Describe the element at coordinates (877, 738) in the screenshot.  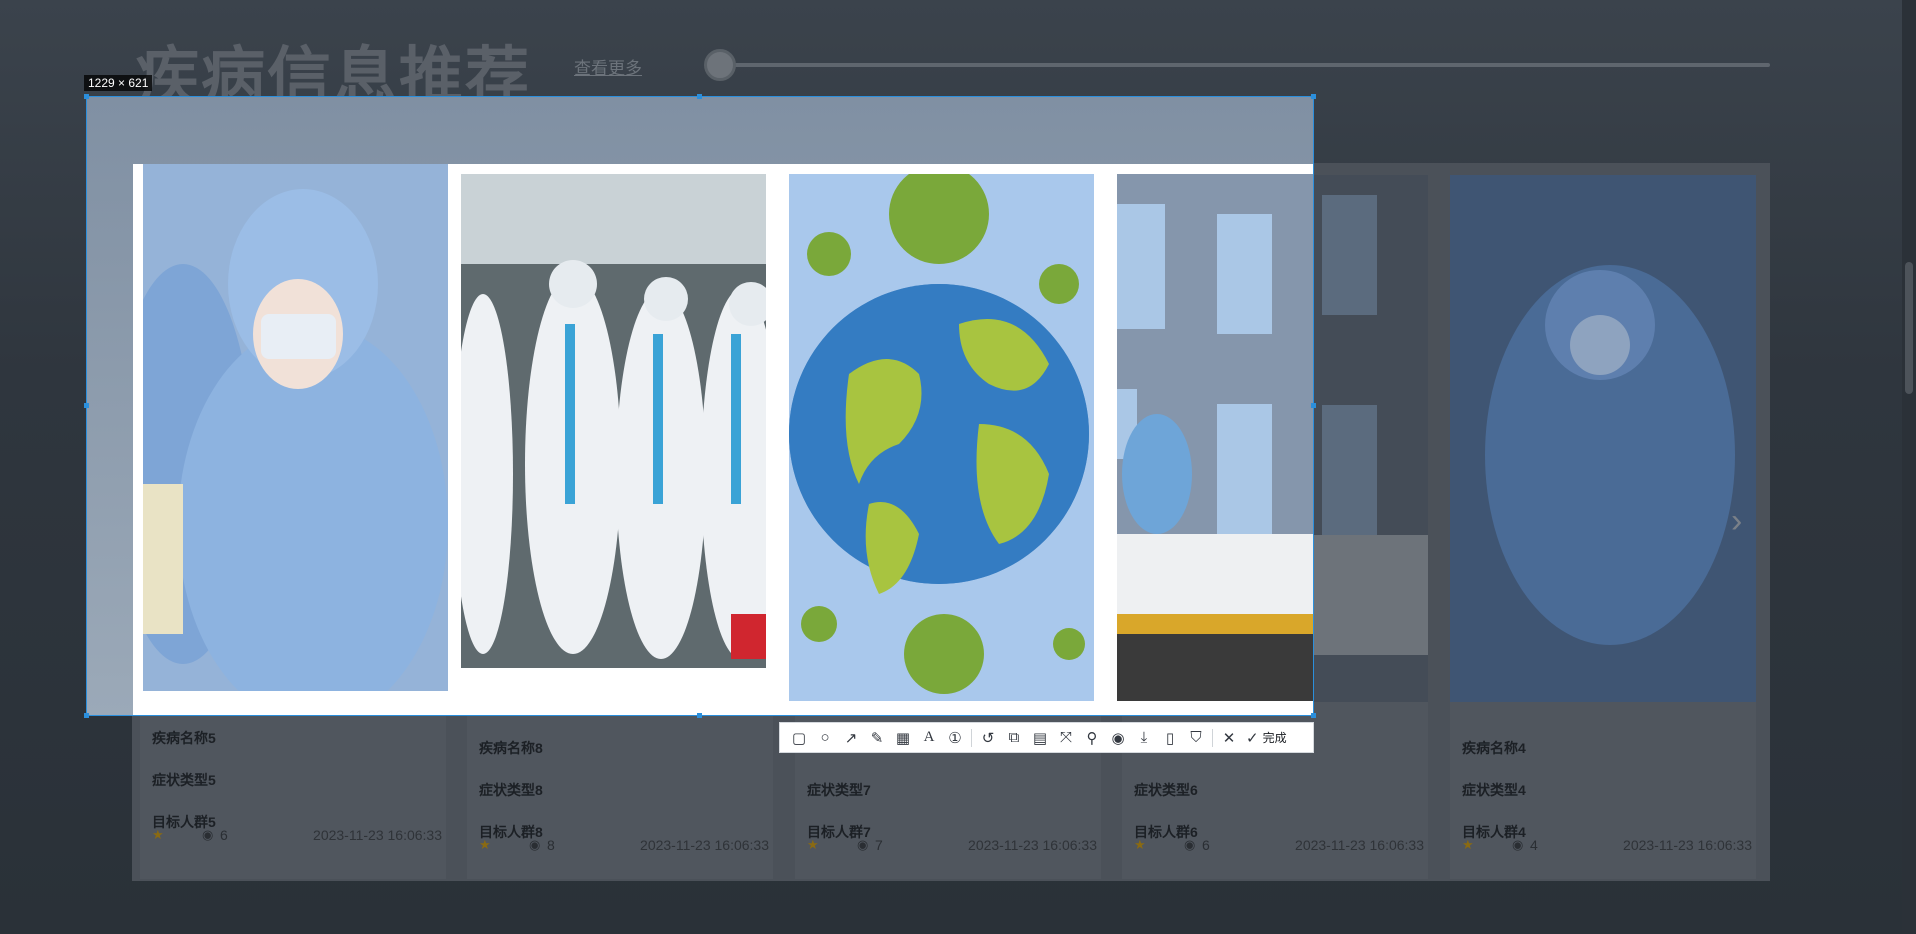
I see `pencil-icon: ✎` at that location.